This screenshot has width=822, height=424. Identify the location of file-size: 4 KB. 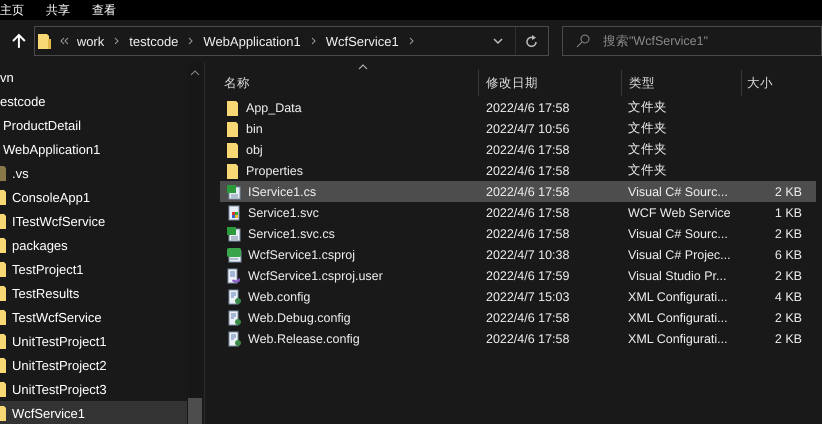
(788, 297).